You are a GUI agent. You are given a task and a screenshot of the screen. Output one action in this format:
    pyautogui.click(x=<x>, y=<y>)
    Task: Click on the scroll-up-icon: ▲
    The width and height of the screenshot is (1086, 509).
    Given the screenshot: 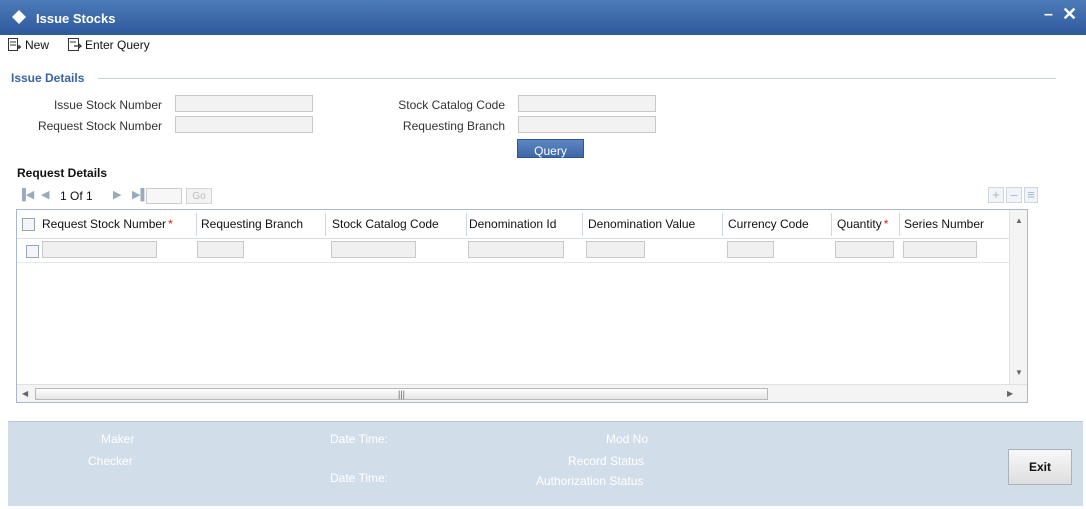 What is the action you would take?
    pyautogui.click(x=1019, y=220)
    